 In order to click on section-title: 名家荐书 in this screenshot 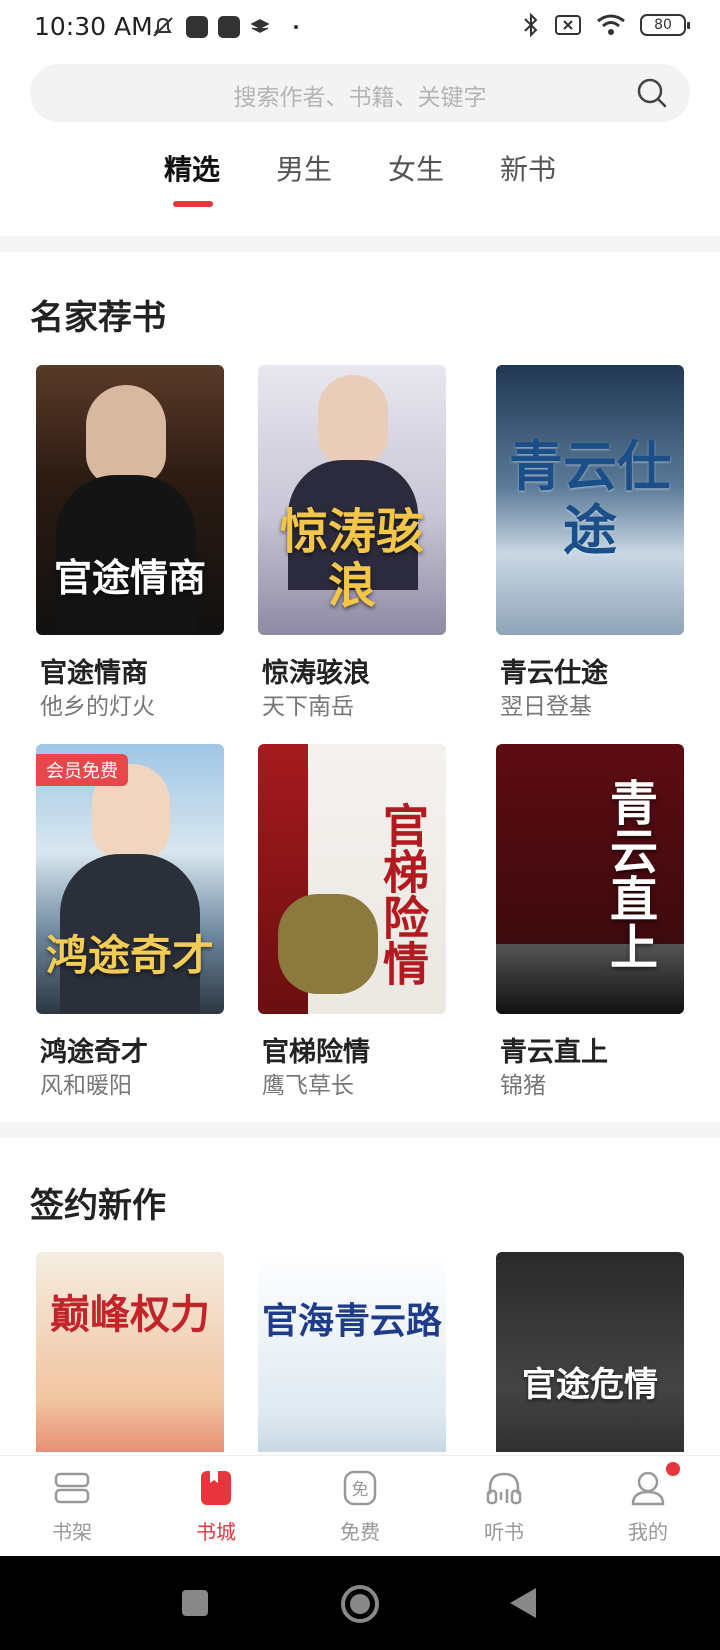, I will do `click(98, 318)`.